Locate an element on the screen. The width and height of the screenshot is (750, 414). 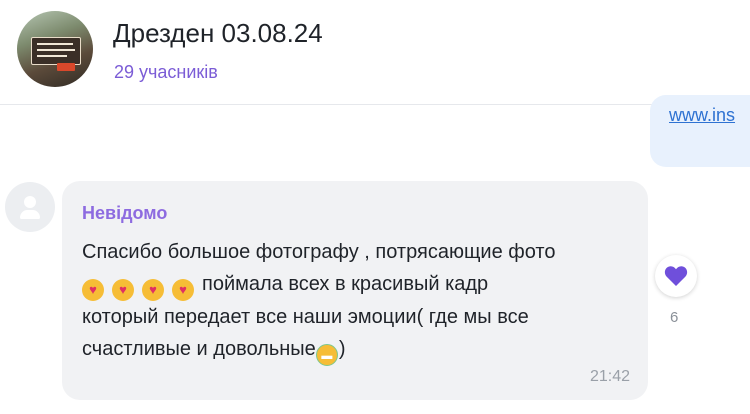
outgoing-message-bubble: www.ins is located at coordinates (700, 131).